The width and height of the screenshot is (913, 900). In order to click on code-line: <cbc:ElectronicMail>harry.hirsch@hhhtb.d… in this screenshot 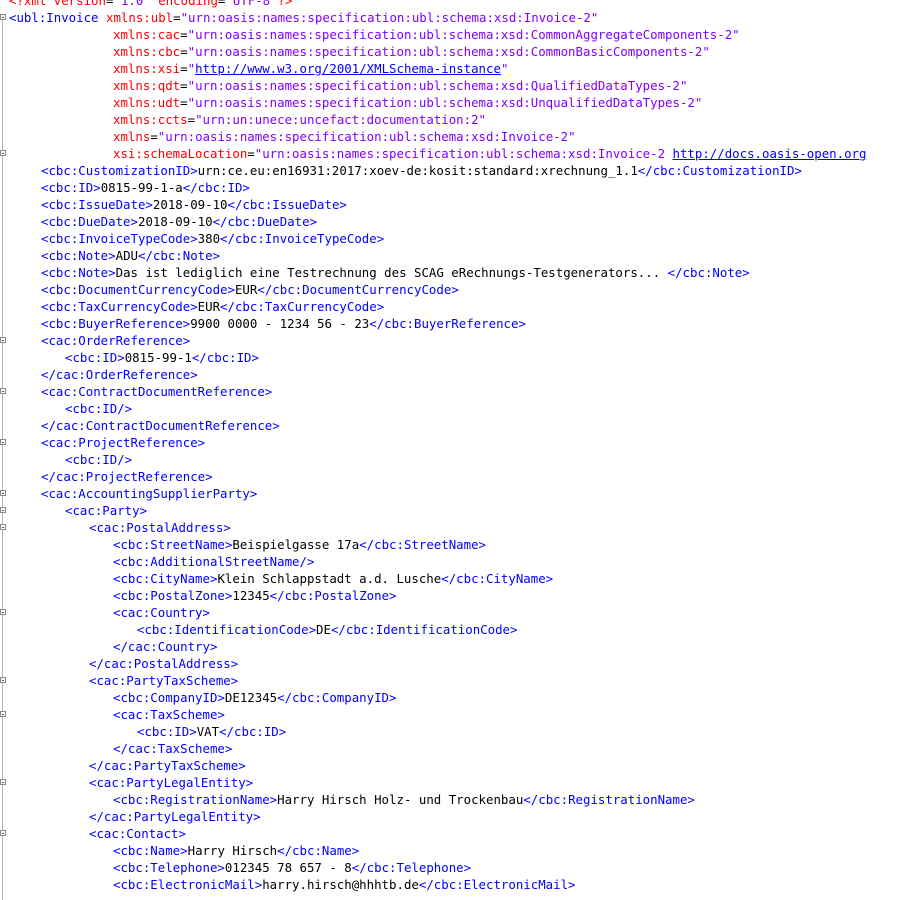, I will do `click(433, 884)`.